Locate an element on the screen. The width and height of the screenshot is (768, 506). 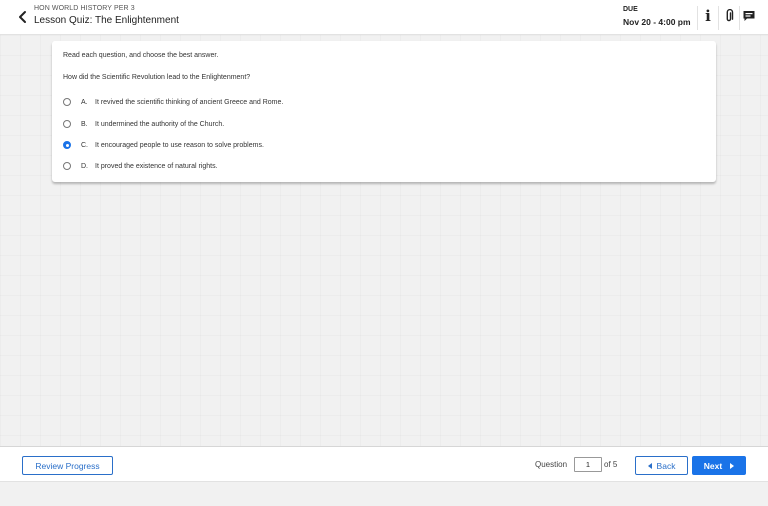
course-name: HON WORLD HISTORY PER 3 is located at coordinates (84, 8).